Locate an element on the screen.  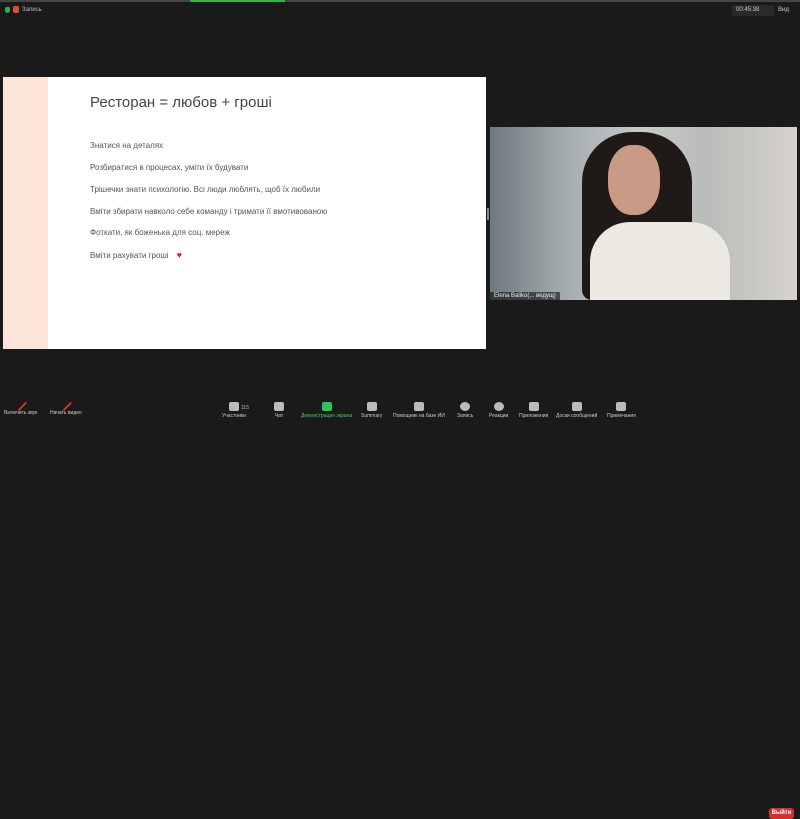
top-share-indicator is located at coordinates (400, 1).